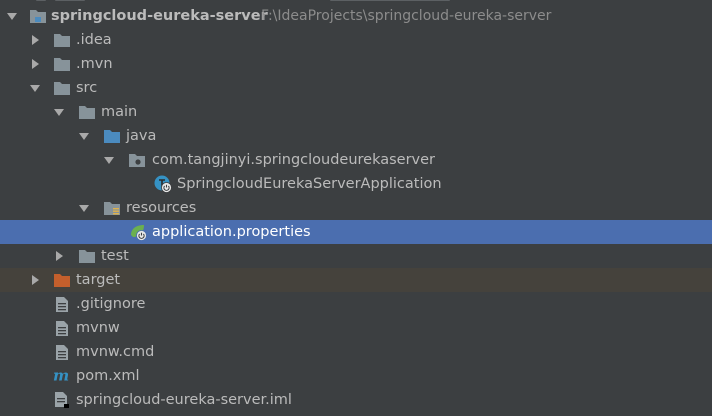 Image resolution: width=712 pixels, height=416 pixels. What do you see at coordinates (356, 328) in the screenshot?
I see `tree-node-mvnw: mvnw` at bounding box center [356, 328].